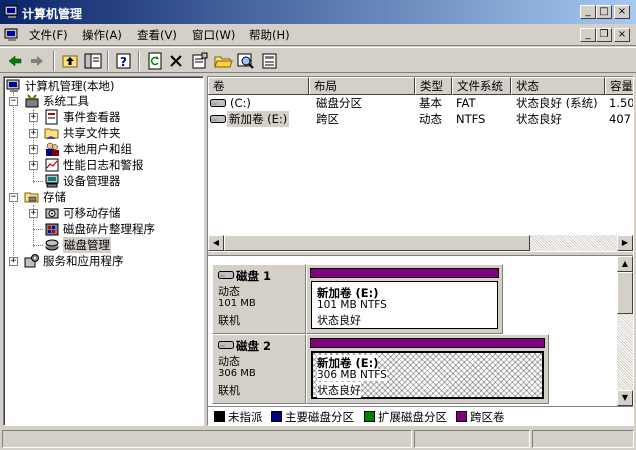 This screenshot has height=450, width=636. Describe the element at coordinates (102, 35) in the screenshot. I see `menu-action: 操作(A)` at that location.